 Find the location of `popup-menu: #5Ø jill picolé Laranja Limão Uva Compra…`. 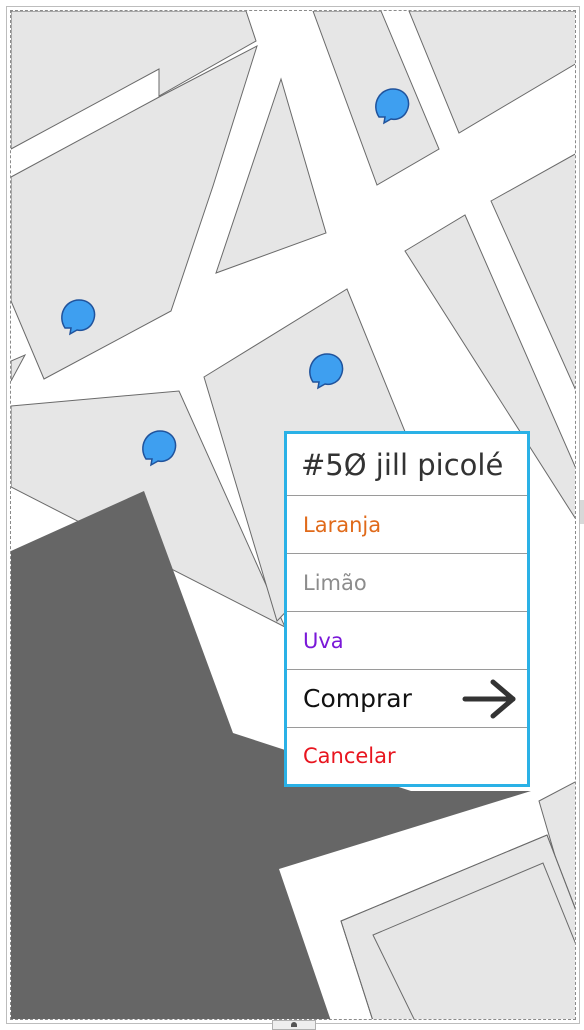

popup-menu: #5Ø jill picolé Laranja Limão Uva Compra… is located at coordinates (407, 609).